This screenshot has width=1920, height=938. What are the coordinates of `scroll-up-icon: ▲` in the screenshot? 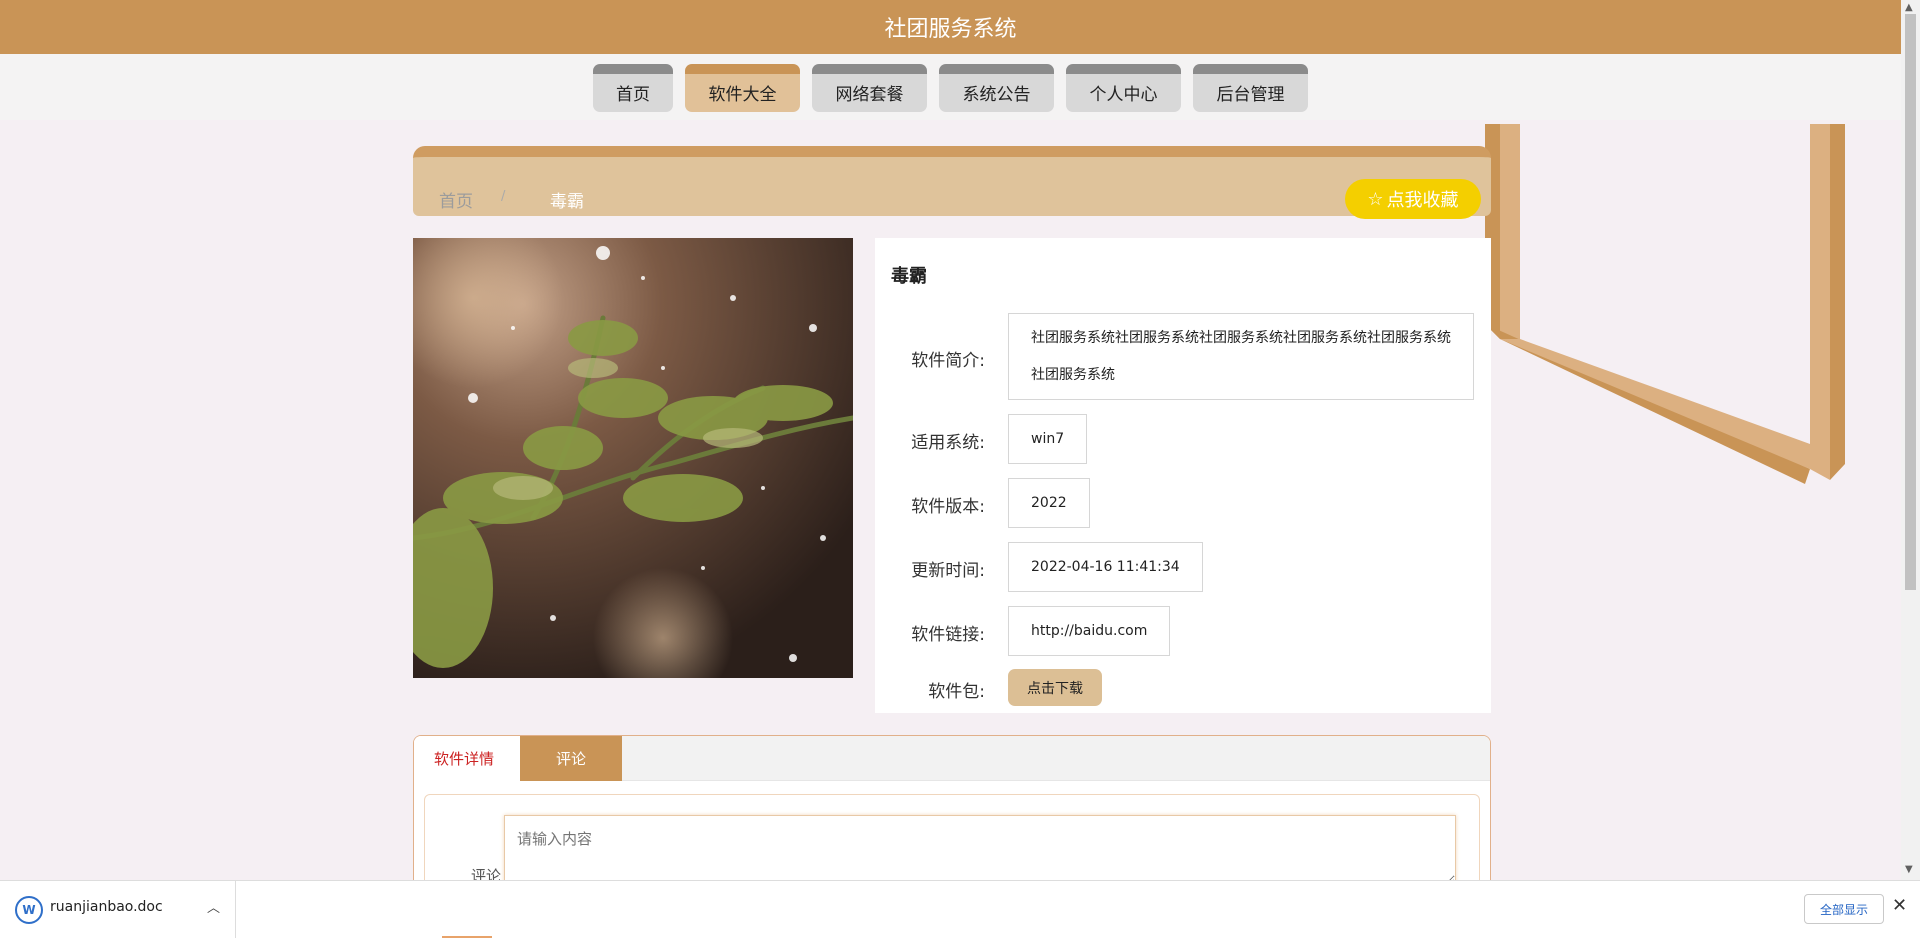 It's located at (1909, 7).